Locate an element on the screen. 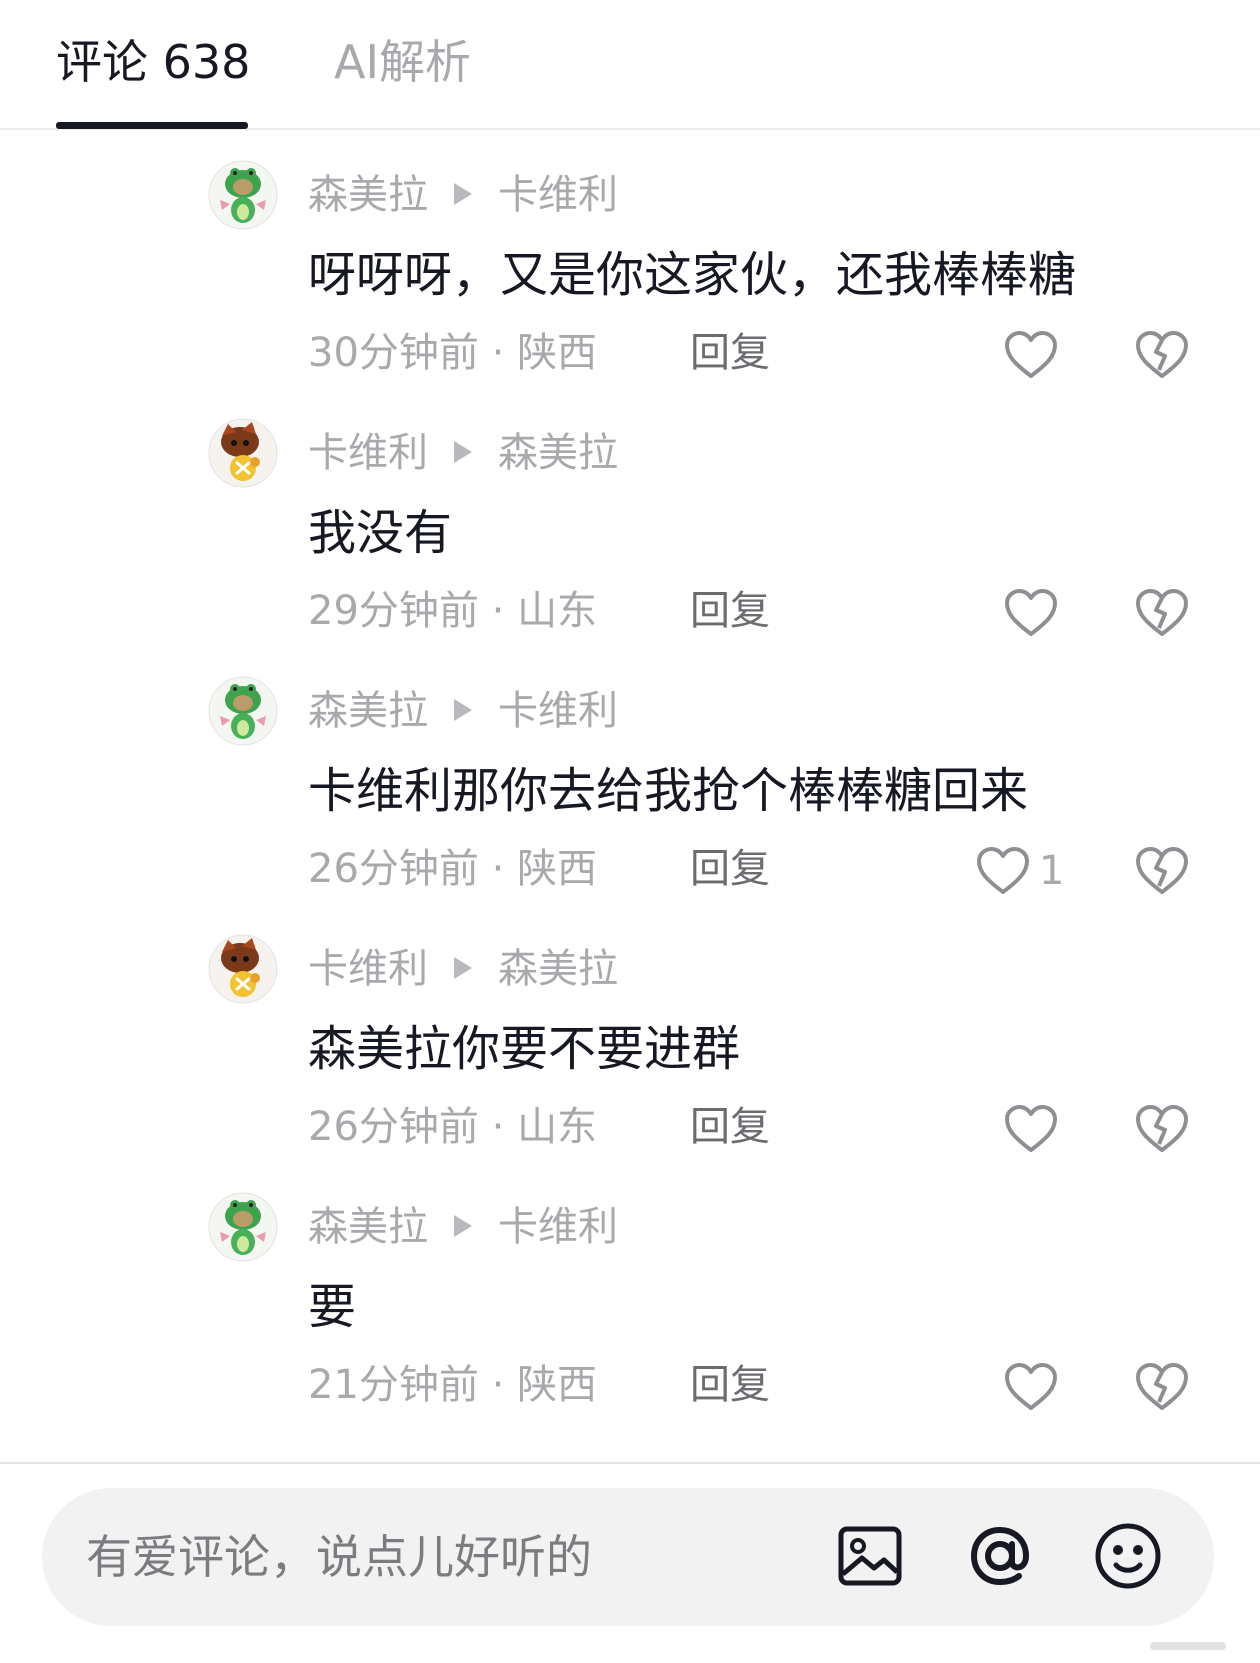 This screenshot has height=1663, width=1260. tab-comments: 评论 638 is located at coordinates (153, 62).